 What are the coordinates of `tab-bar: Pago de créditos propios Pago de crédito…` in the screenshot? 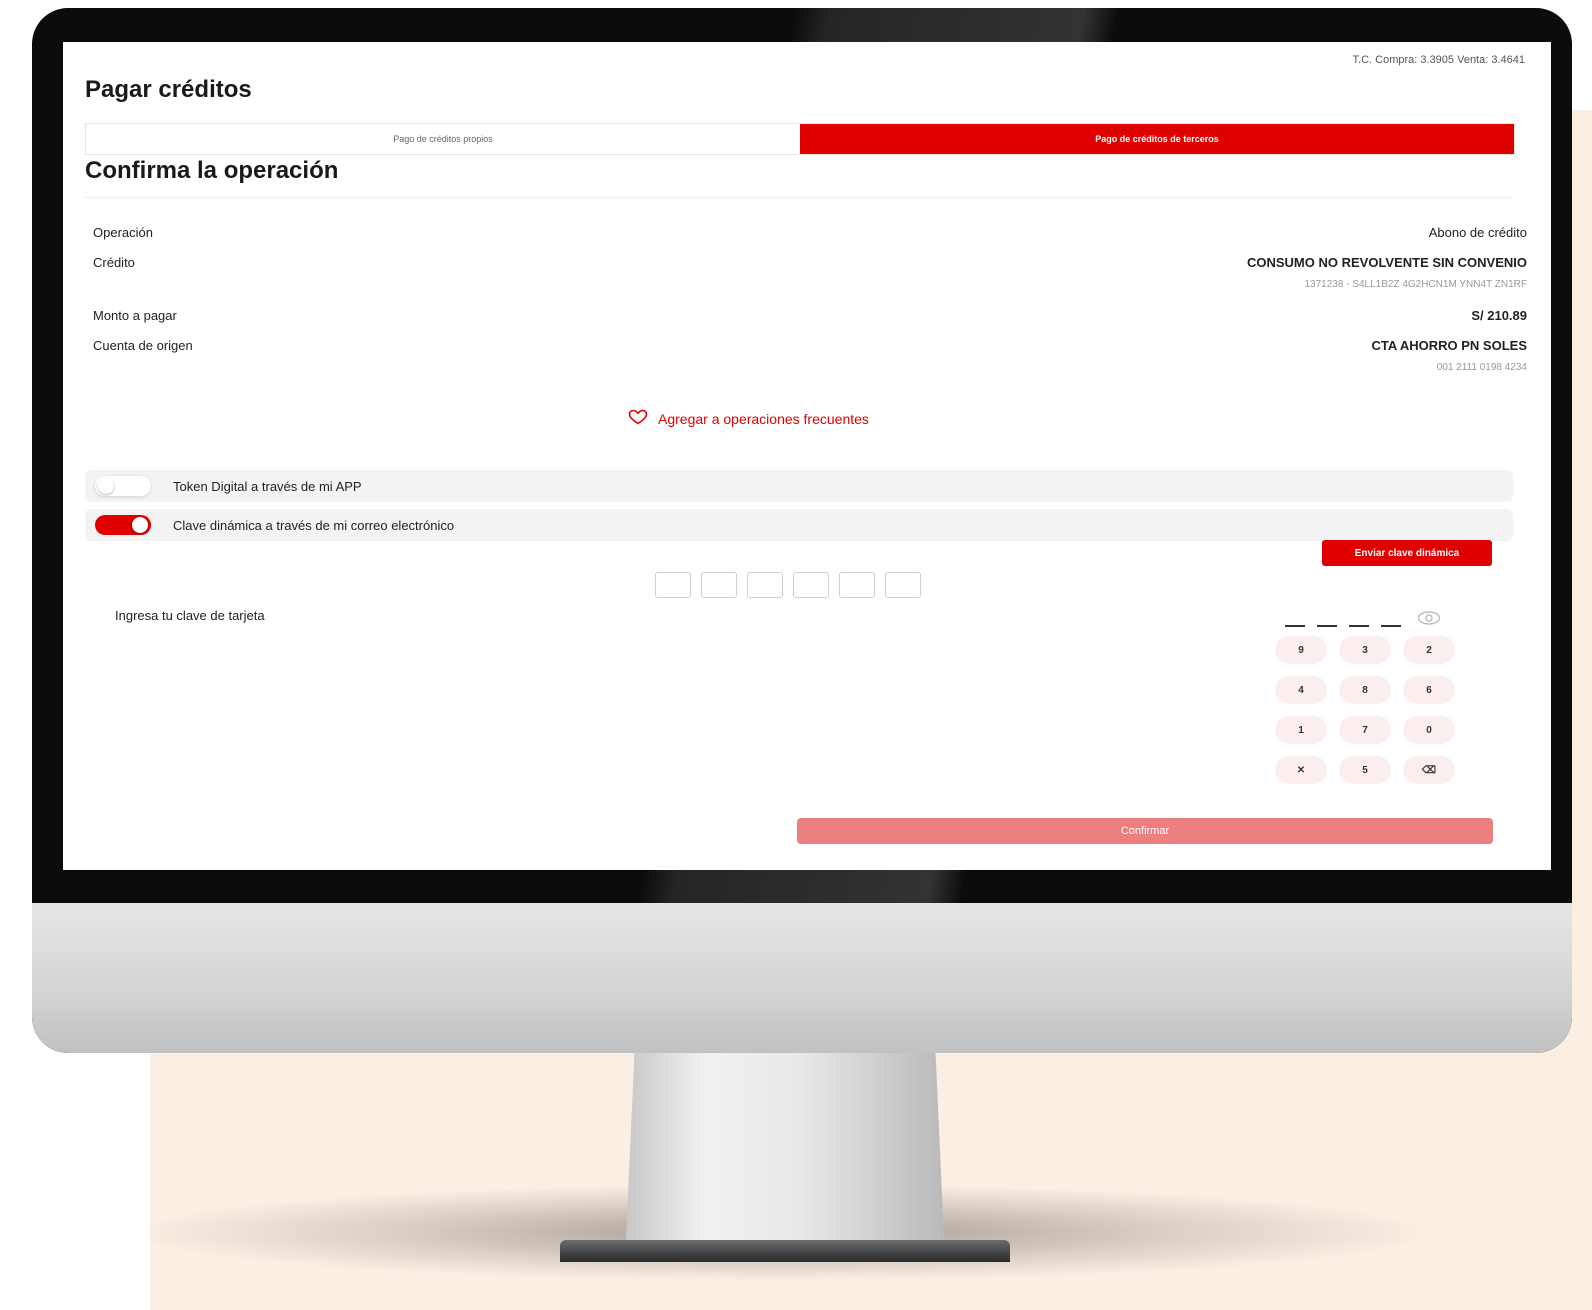 It's located at (800, 139).